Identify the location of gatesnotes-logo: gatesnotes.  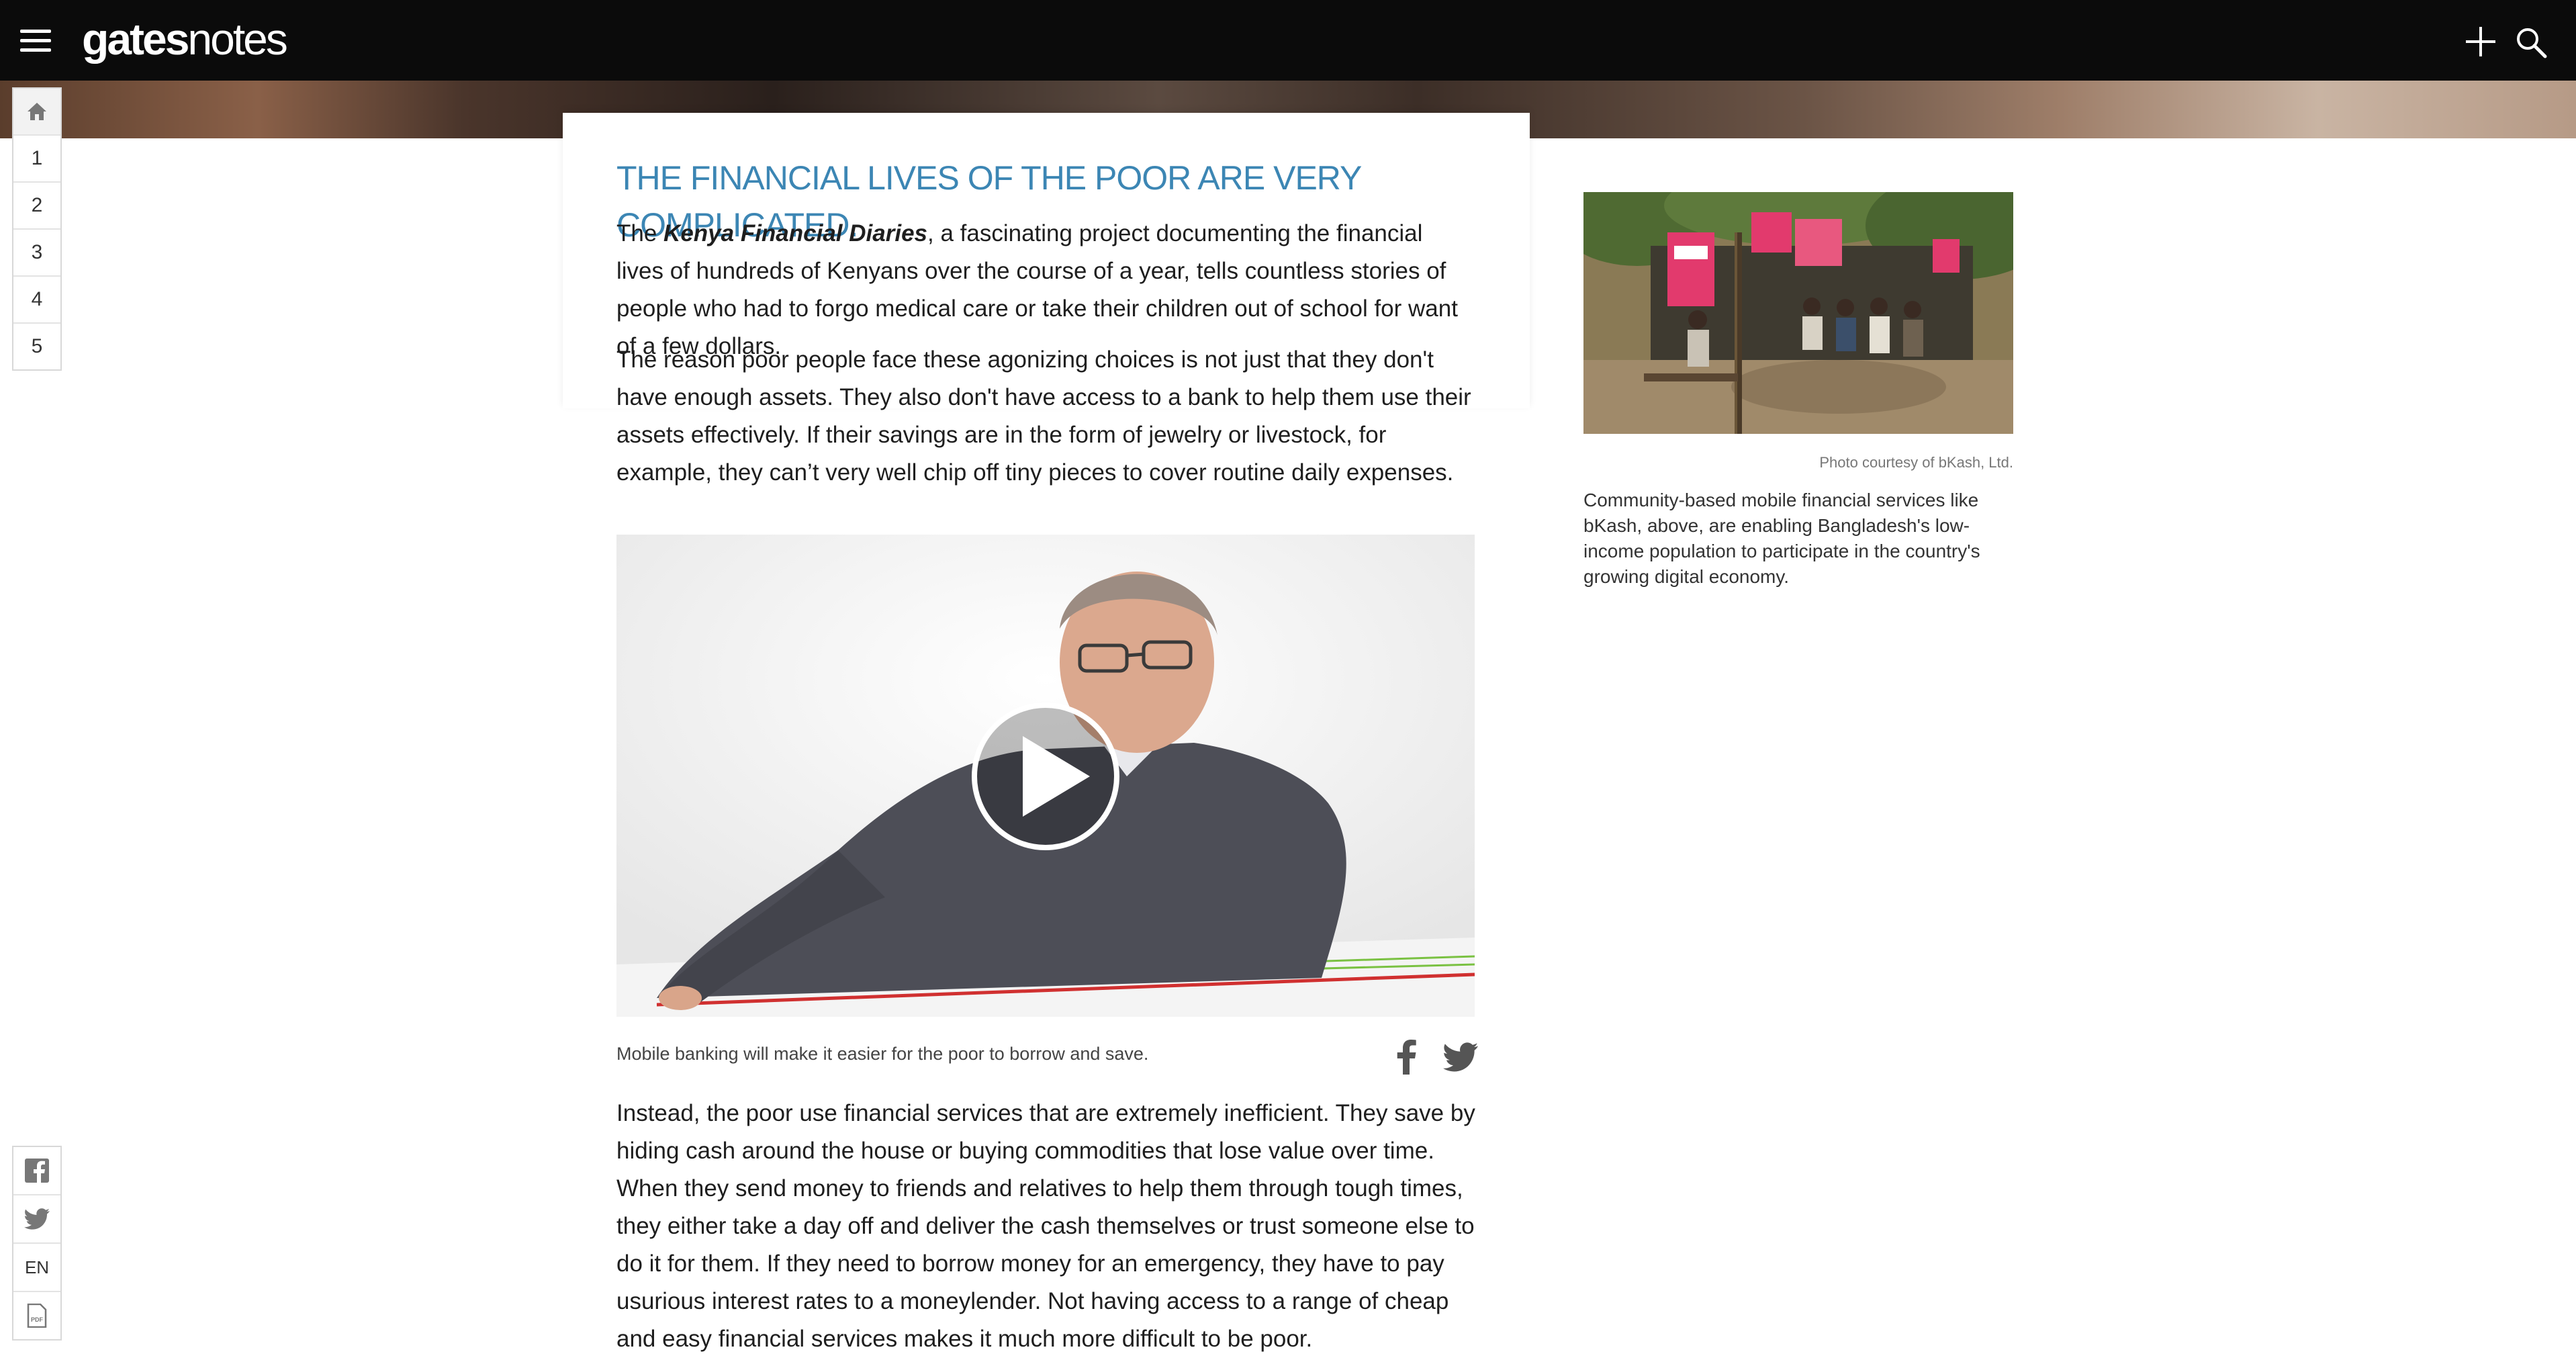
(185, 39).